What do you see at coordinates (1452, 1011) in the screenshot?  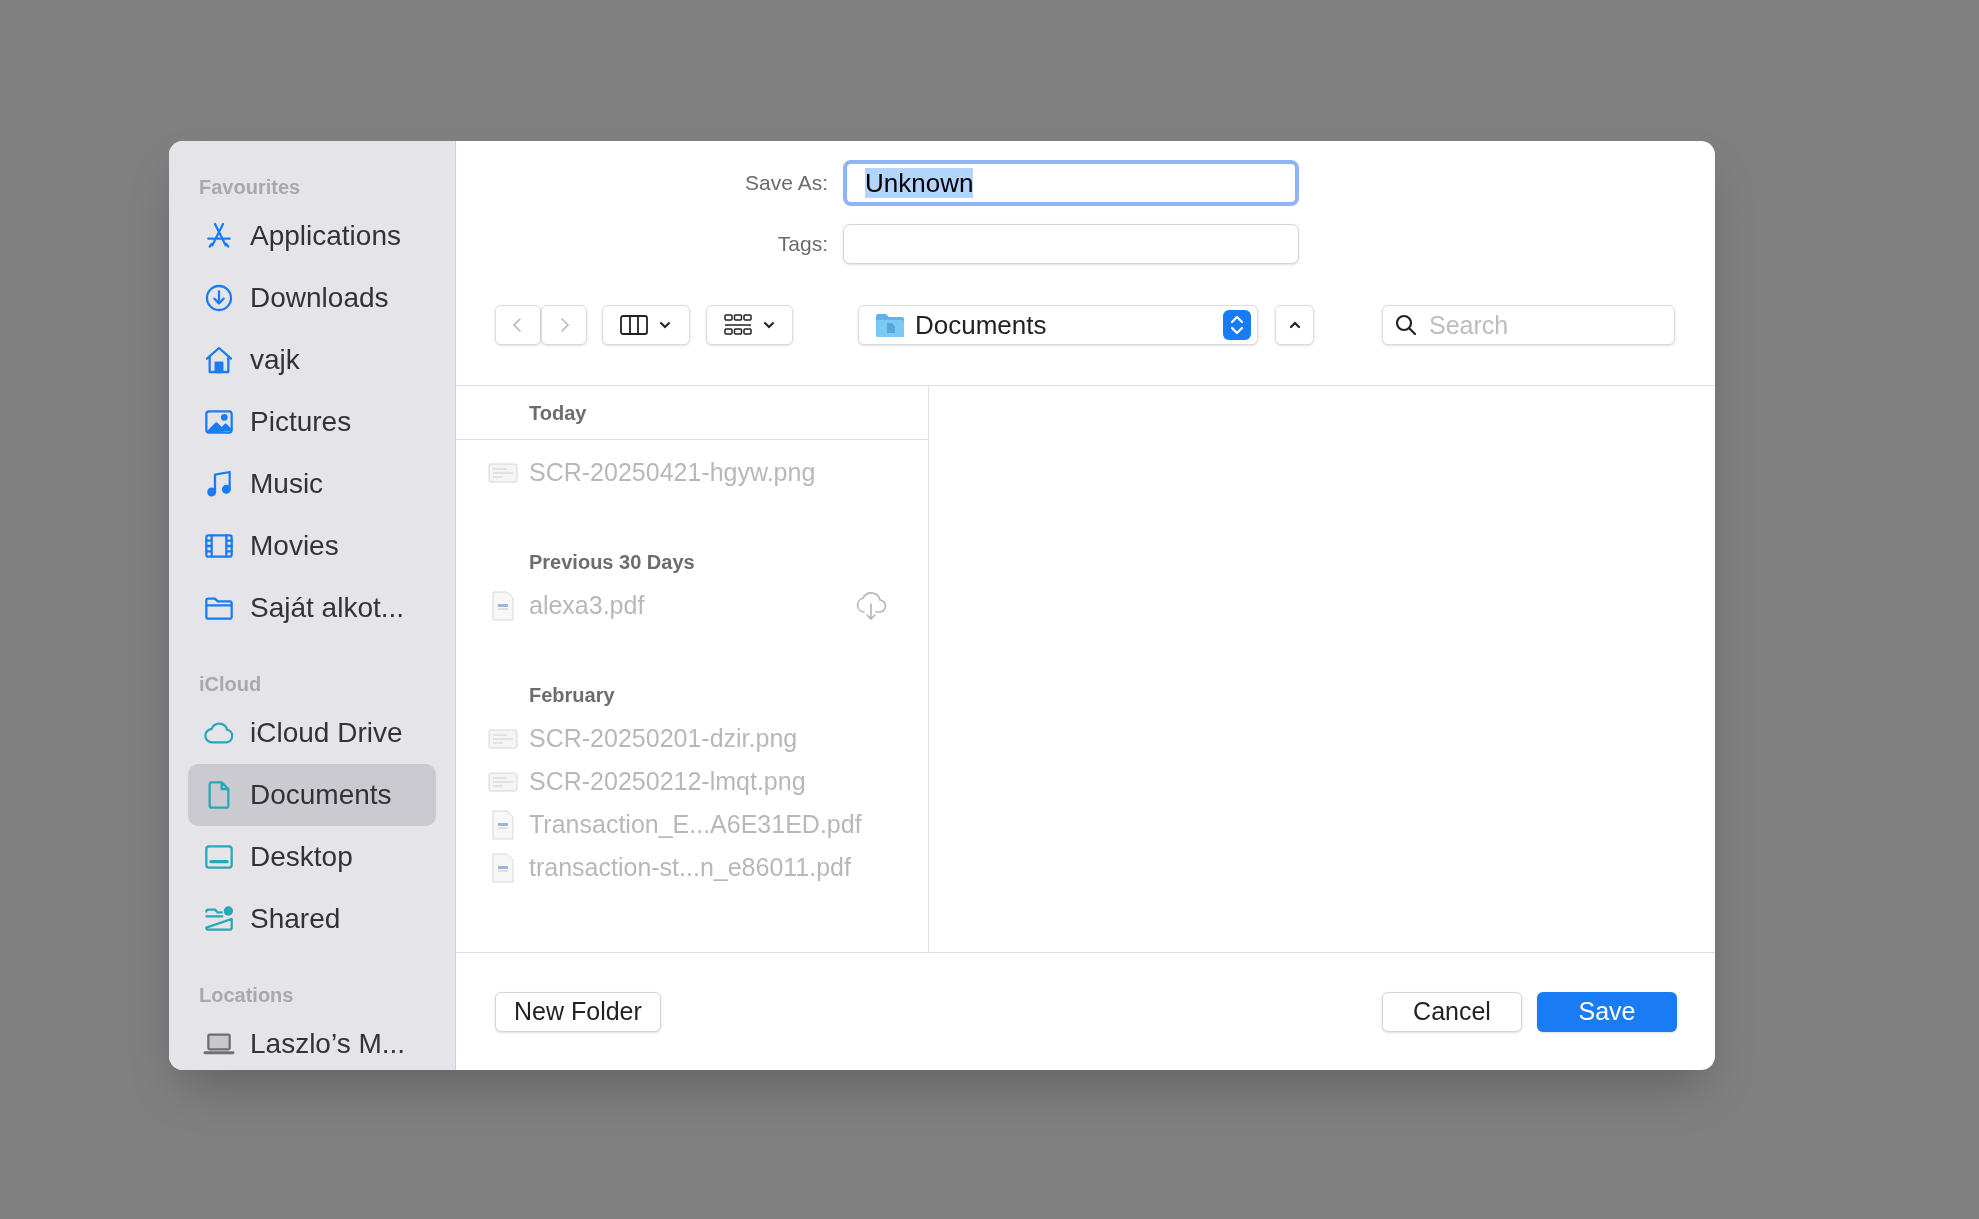 I see `cancel-button: Cancel` at bounding box center [1452, 1011].